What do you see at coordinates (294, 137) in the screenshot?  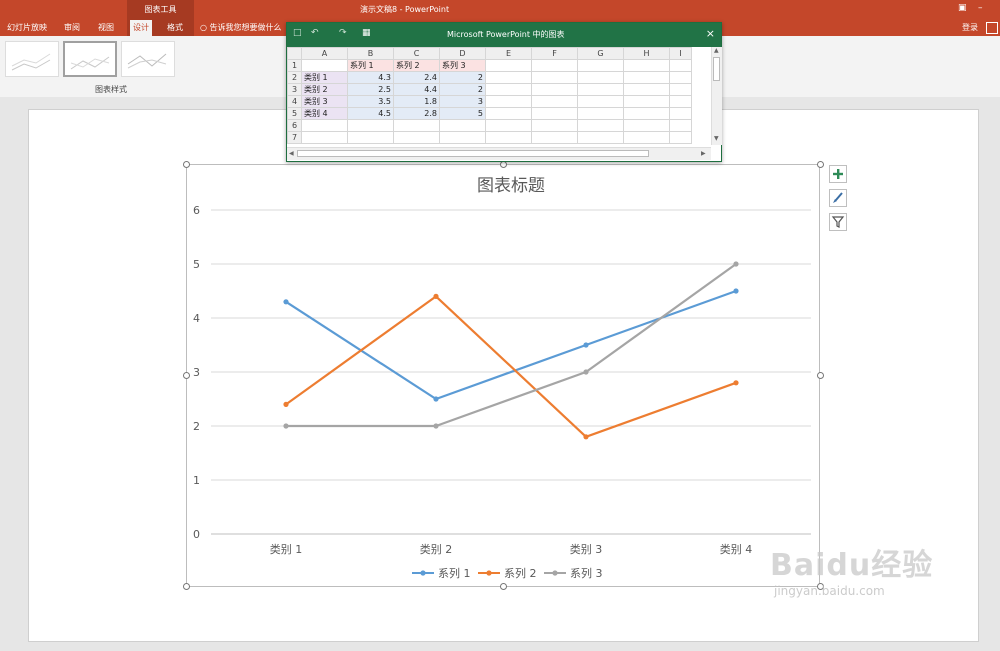 I see `row-header: 7` at bounding box center [294, 137].